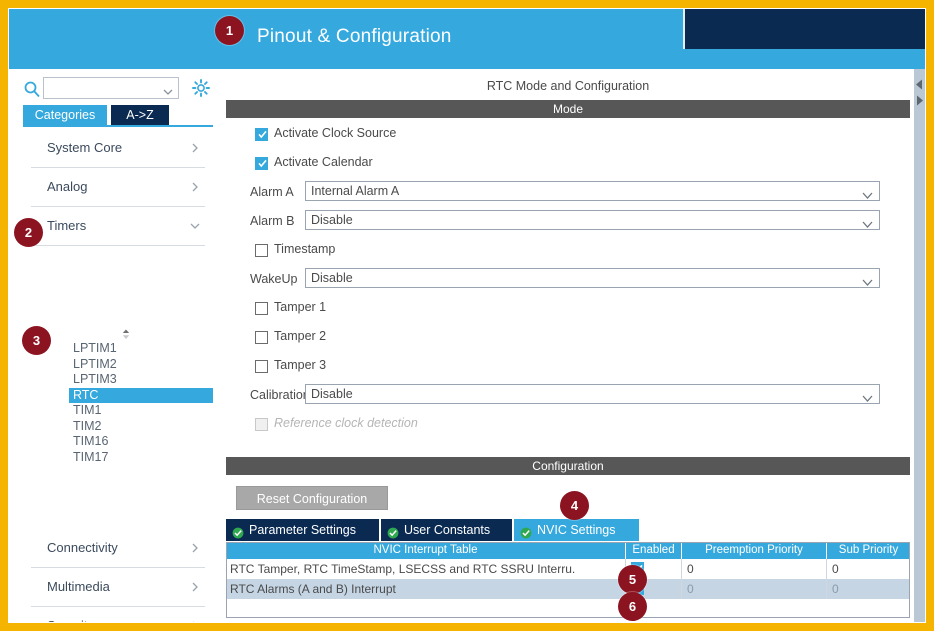 This screenshot has height=631, width=934. I want to click on reset-configuration-button: Reset Configuration, so click(312, 498).